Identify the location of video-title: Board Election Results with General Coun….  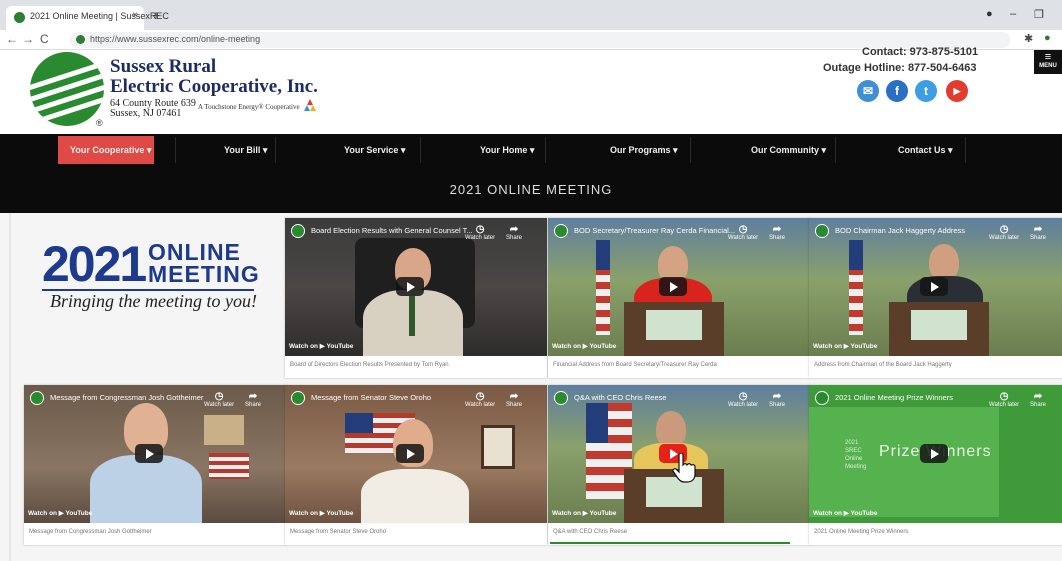
(396, 230).